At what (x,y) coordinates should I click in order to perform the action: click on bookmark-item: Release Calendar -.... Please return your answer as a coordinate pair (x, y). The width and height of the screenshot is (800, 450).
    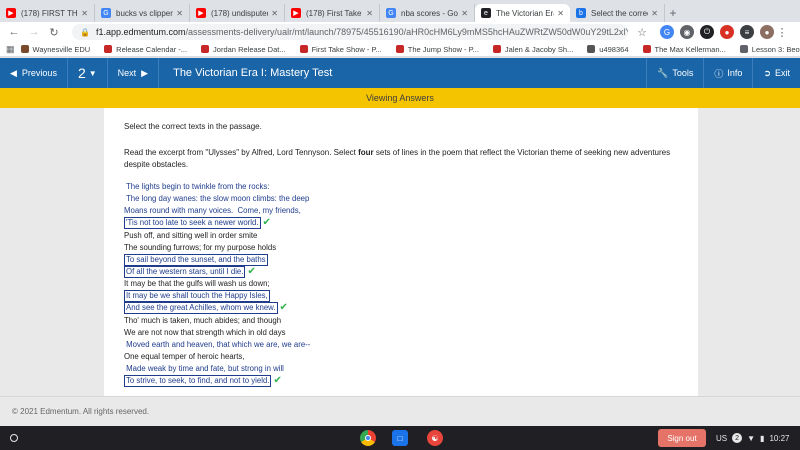
    Looking at the image, I should click on (145, 49).